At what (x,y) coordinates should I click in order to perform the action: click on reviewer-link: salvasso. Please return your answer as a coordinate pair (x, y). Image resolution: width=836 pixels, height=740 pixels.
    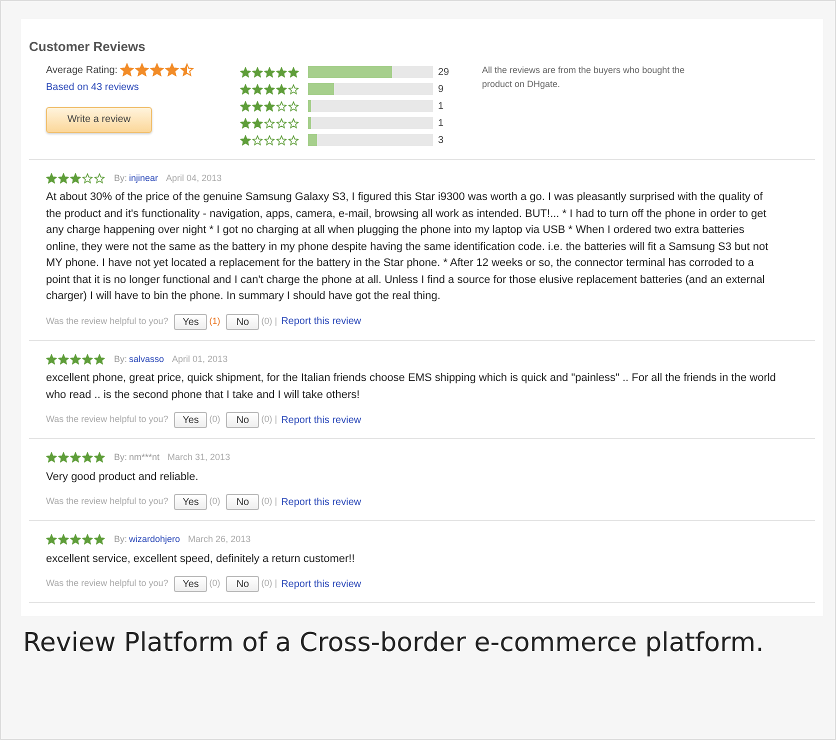
    Looking at the image, I should click on (146, 359).